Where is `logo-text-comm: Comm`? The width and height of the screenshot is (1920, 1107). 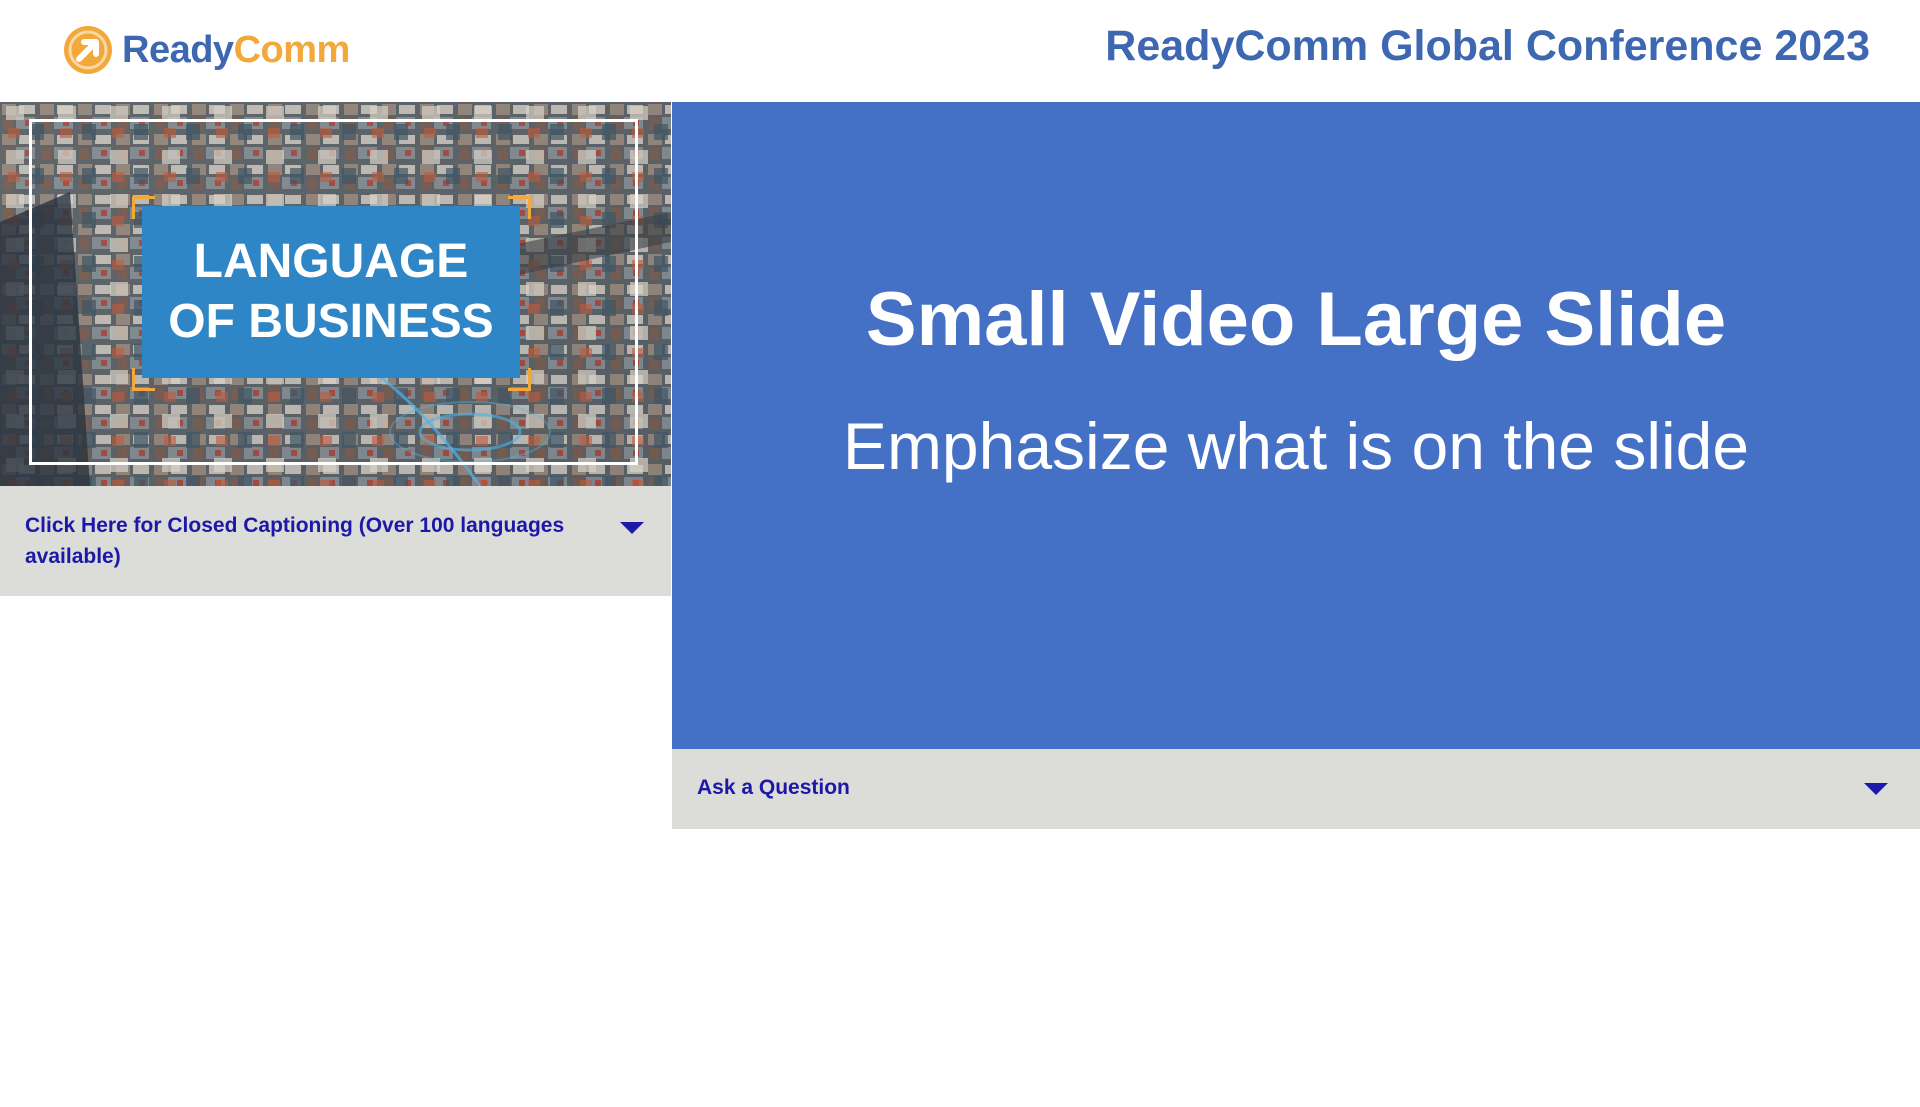 logo-text-comm: Comm is located at coordinates (292, 49).